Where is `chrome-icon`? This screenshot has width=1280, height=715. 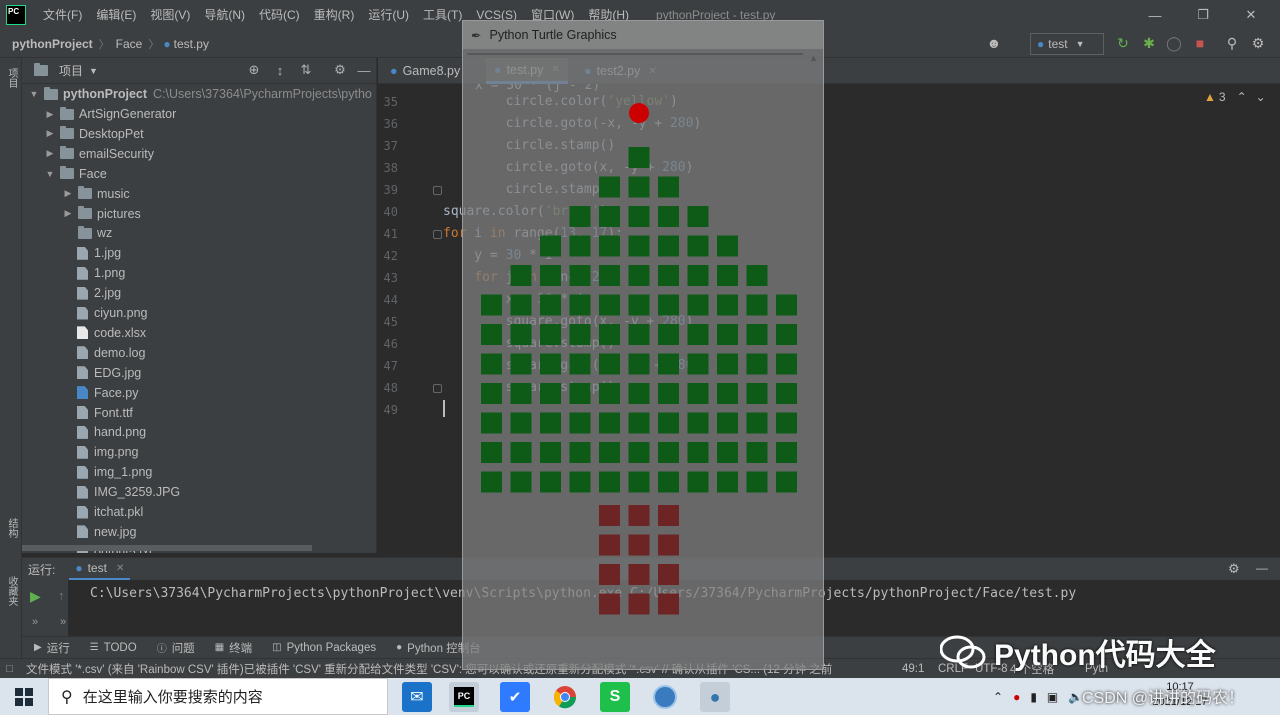 chrome-icon is located at coordinates (565, 697).